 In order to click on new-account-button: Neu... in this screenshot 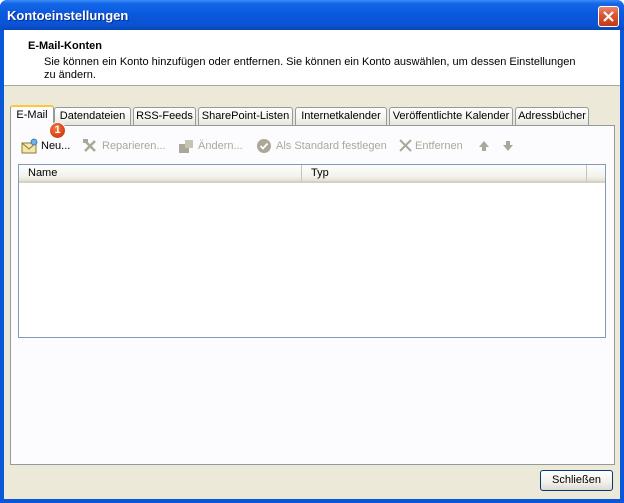, I will do `click(47, 146)`.